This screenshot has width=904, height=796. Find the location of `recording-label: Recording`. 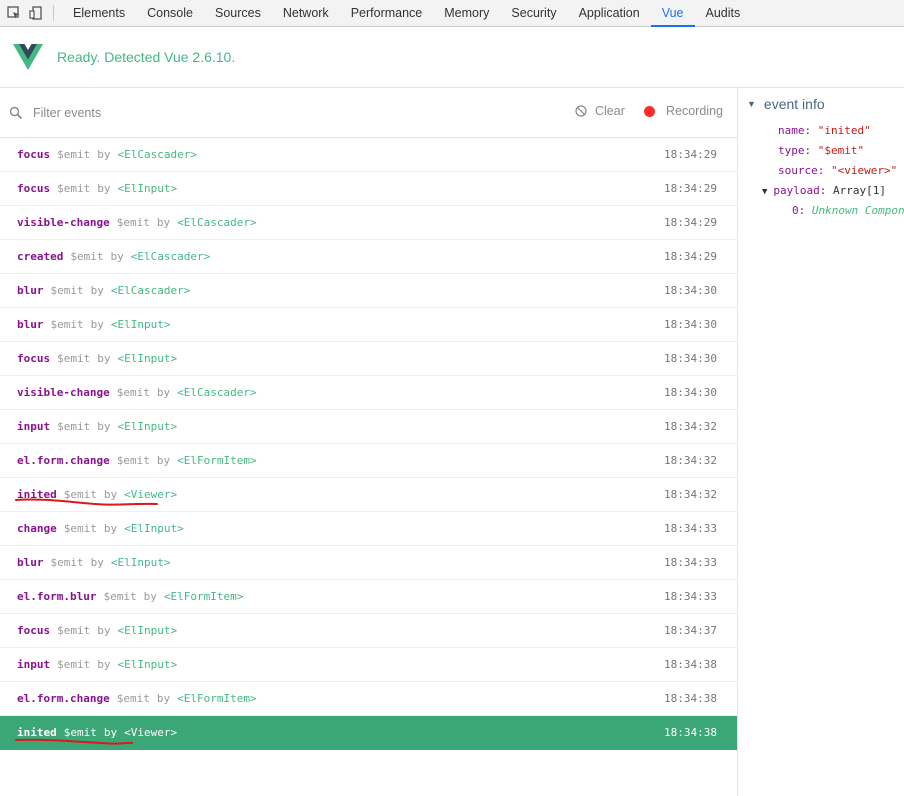

recording-label: Recording is located at coordinates (694, 111).